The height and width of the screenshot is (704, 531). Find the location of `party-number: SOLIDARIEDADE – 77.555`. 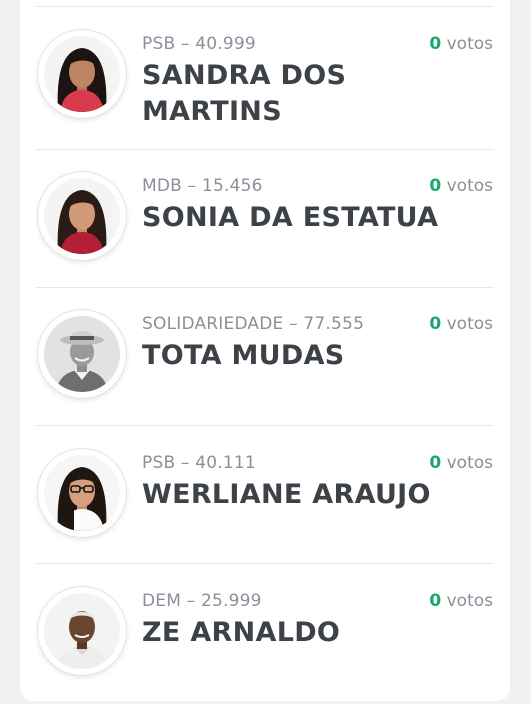

party-number: SOLIDARIEDADE – 77.555 is located at coordinates (253, 324).